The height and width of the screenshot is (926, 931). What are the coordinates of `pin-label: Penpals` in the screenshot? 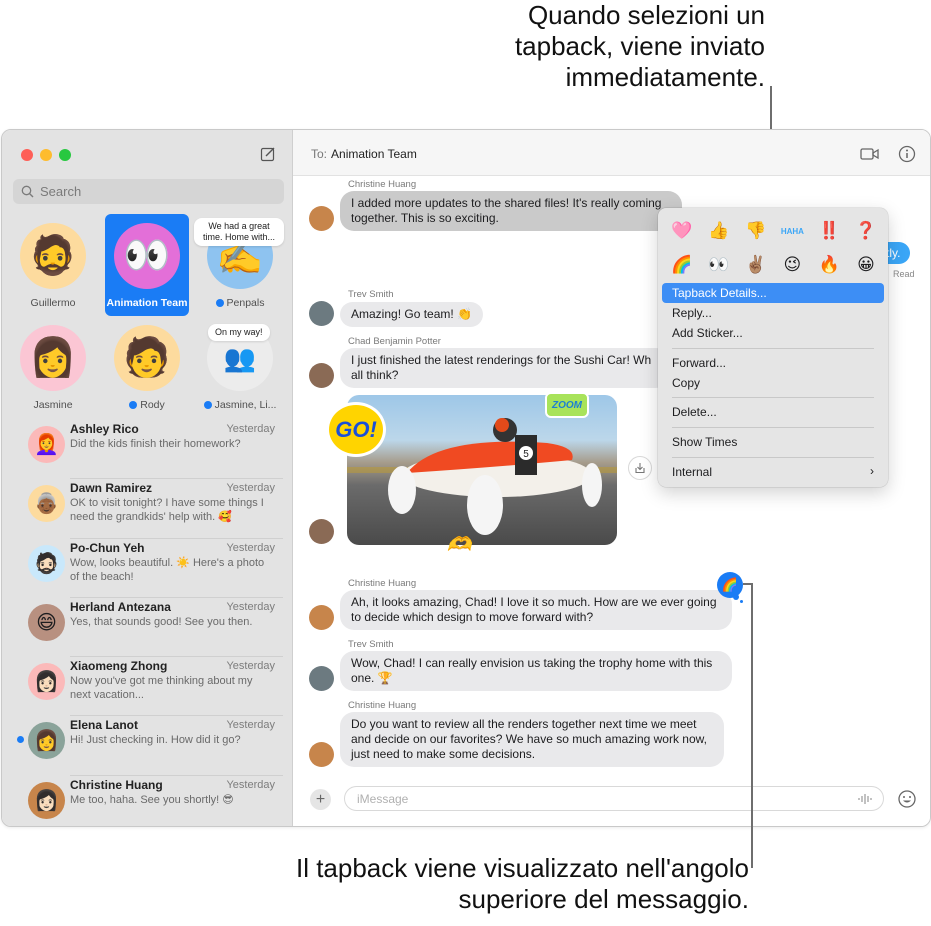 It's located at (245, 303).